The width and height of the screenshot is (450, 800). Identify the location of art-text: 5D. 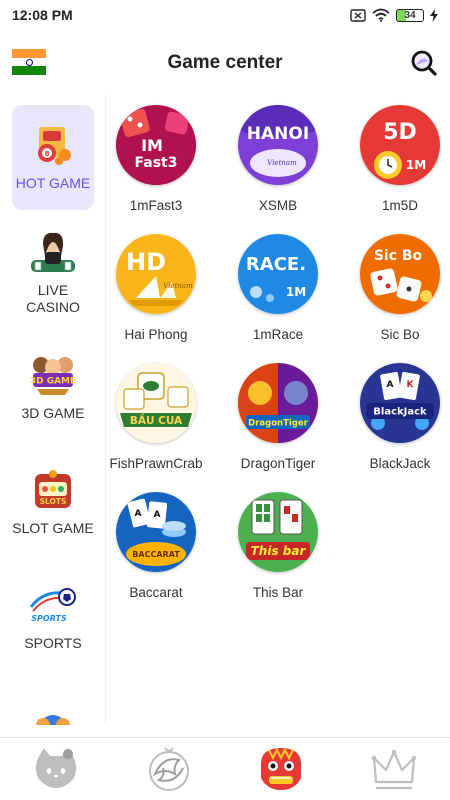
(400, 132).